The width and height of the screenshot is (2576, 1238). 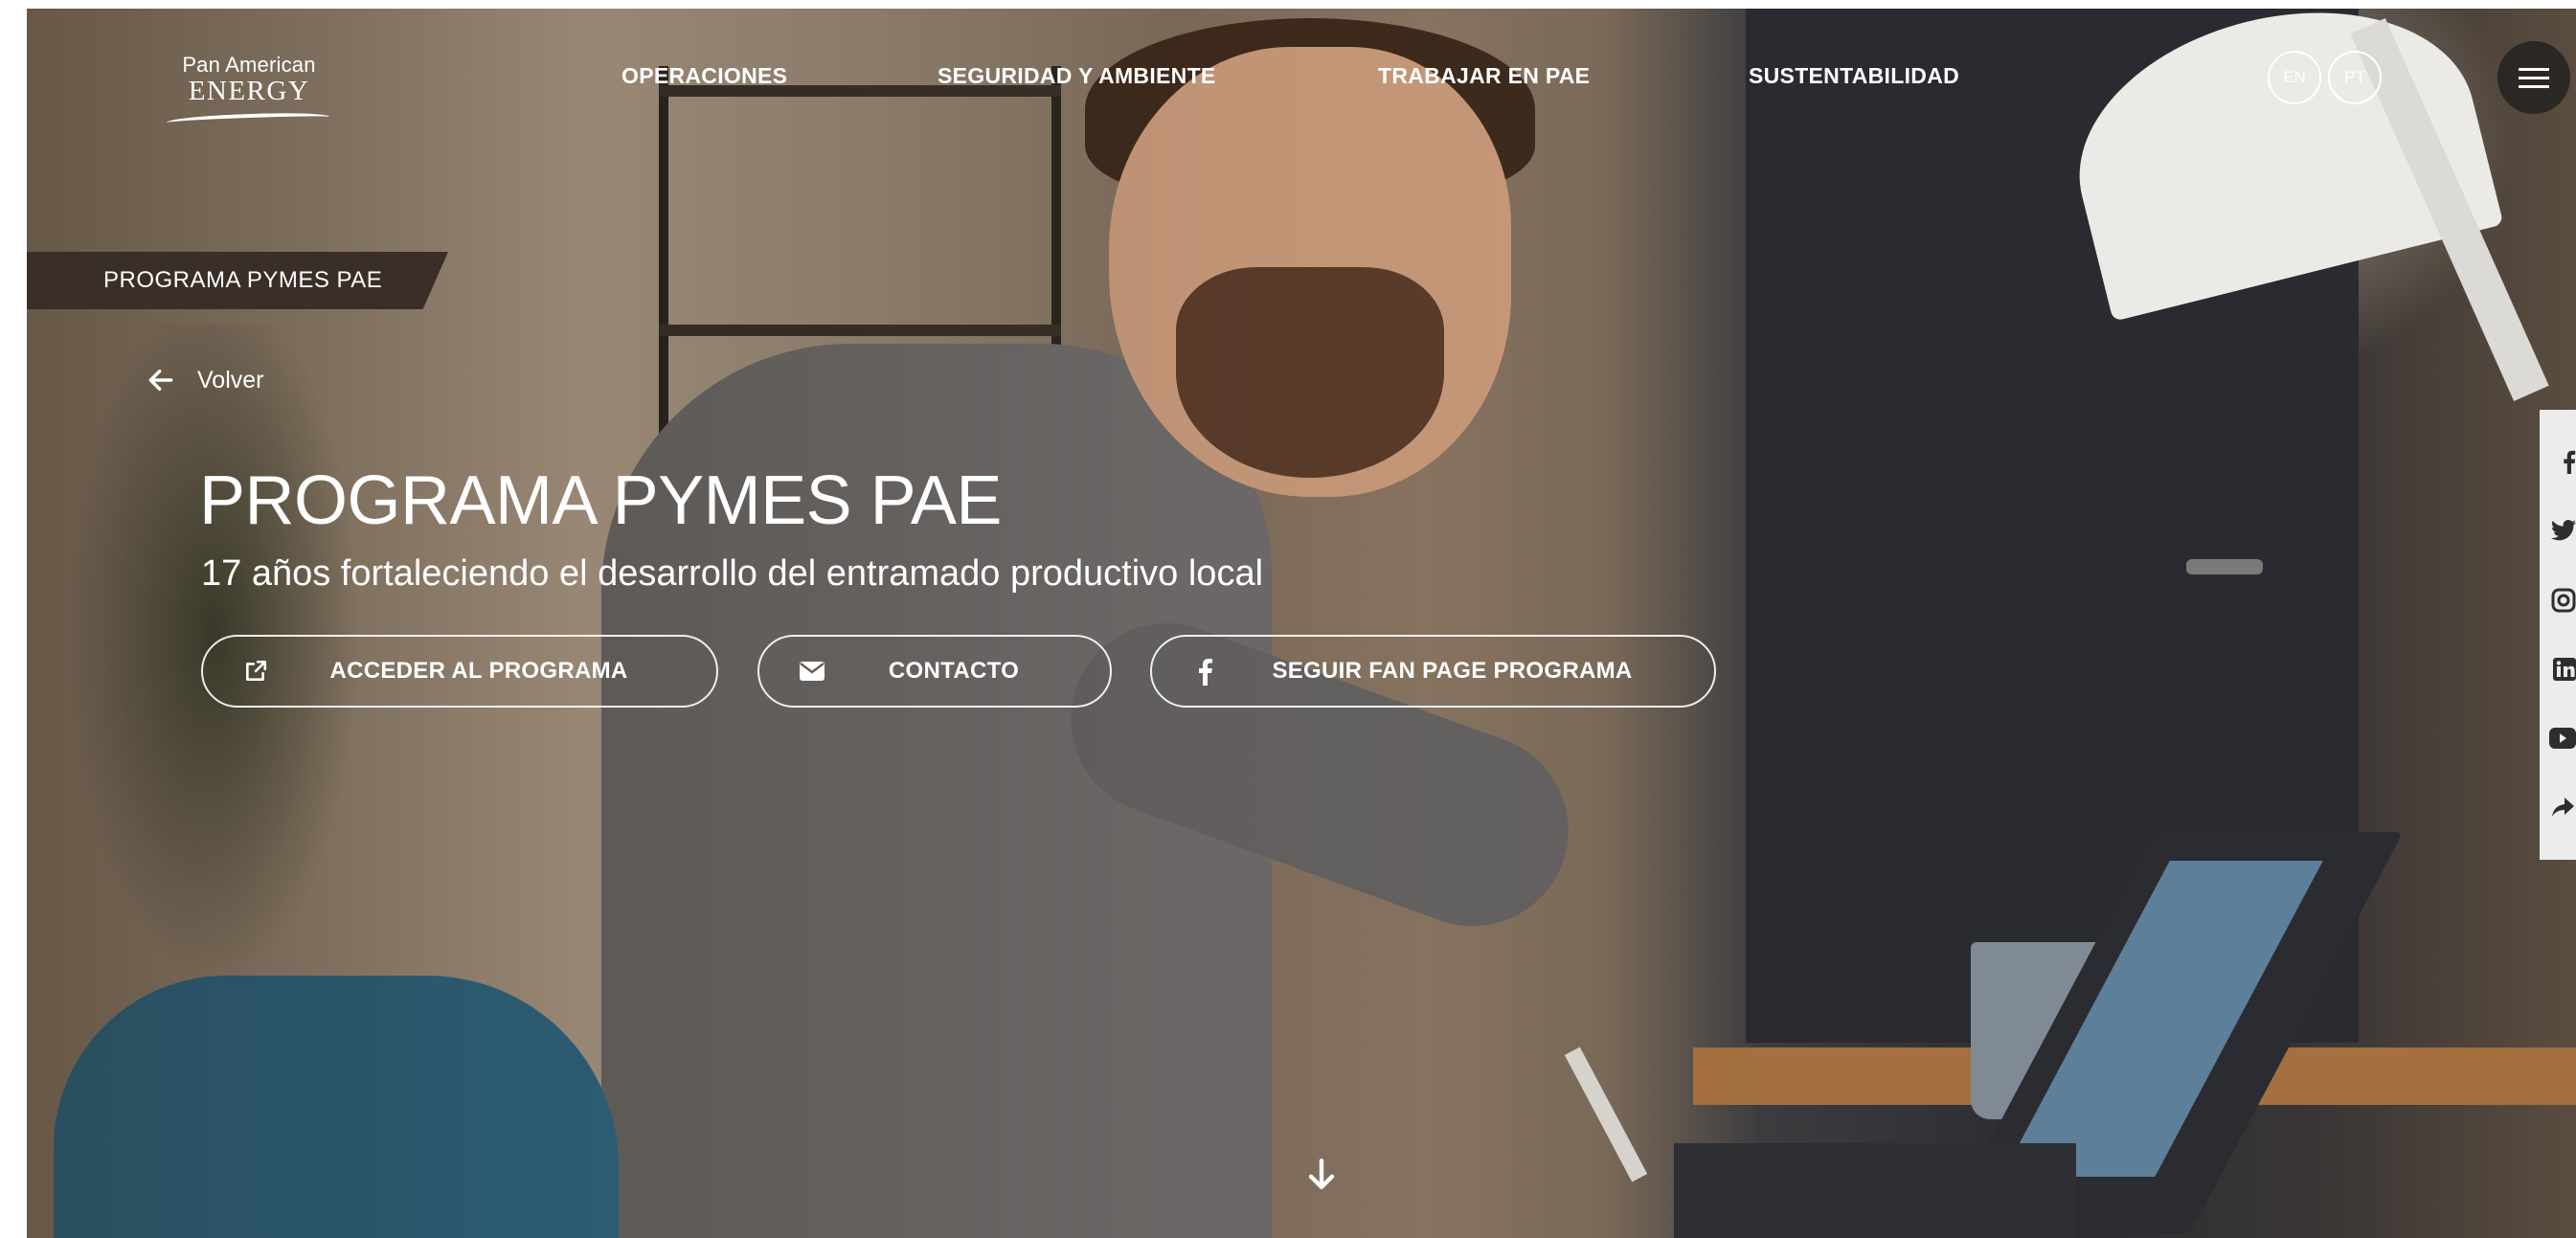 I want to click on brand-logo: Pan American ENERGY, so click(x=249, y=91).